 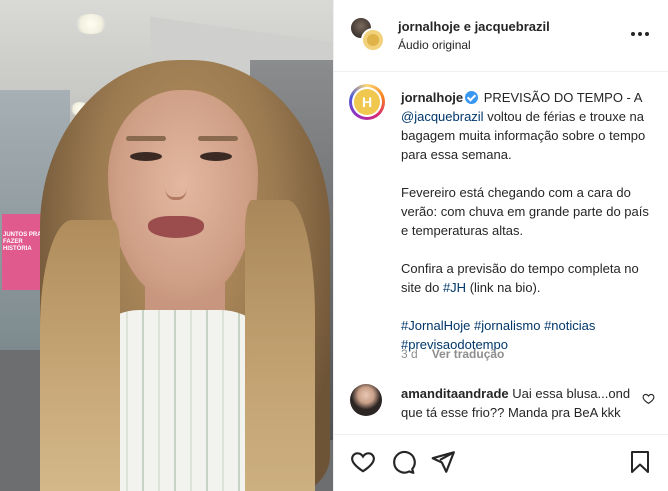 What do you see at coordinates (22, 242) in the screenshot?
I see `poster-text: JUNTOS PRA FAZER HISTÓRIA` at bounding box center [22, 242].